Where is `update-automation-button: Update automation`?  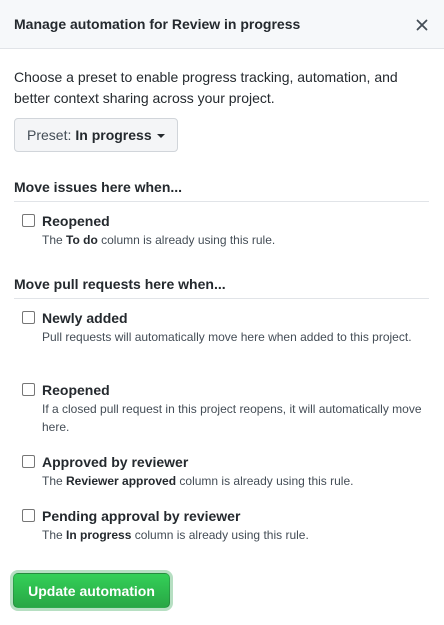 update-automation-button: Update automation is located at coordinates (91, 590).